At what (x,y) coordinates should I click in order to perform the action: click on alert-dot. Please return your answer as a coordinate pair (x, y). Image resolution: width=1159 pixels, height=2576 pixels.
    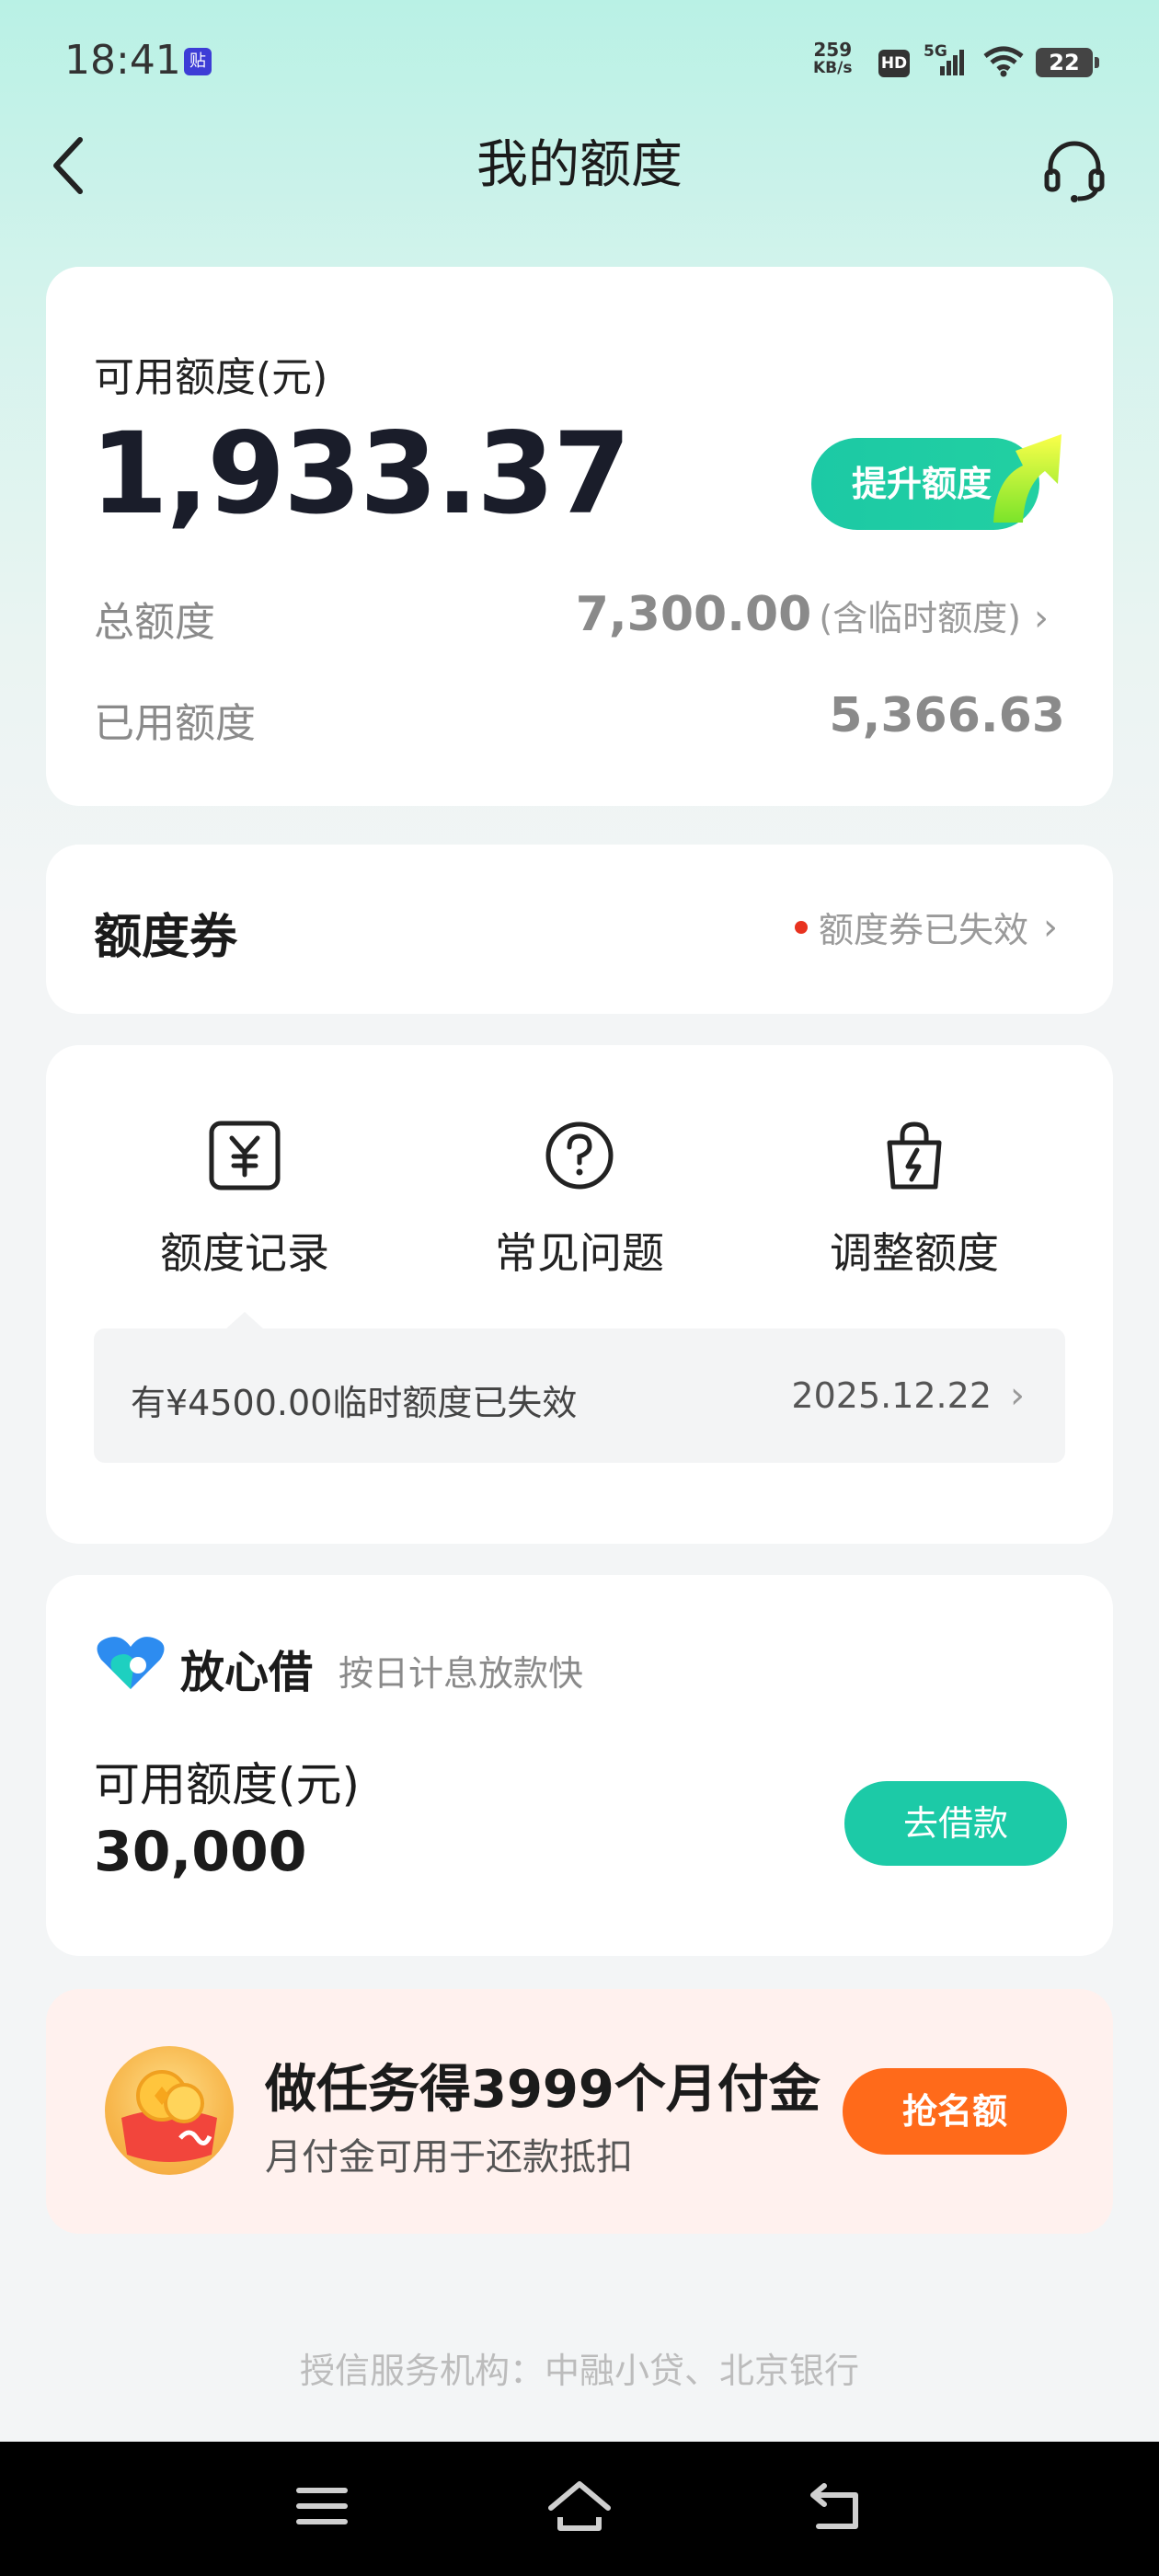
    Looking at the image, I should click on (801, 927).